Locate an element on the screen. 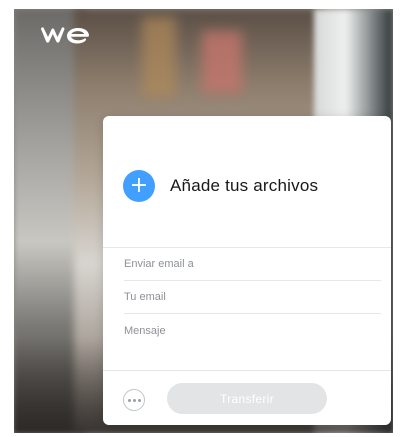  your-email-field is located at coordinates (252, 297).